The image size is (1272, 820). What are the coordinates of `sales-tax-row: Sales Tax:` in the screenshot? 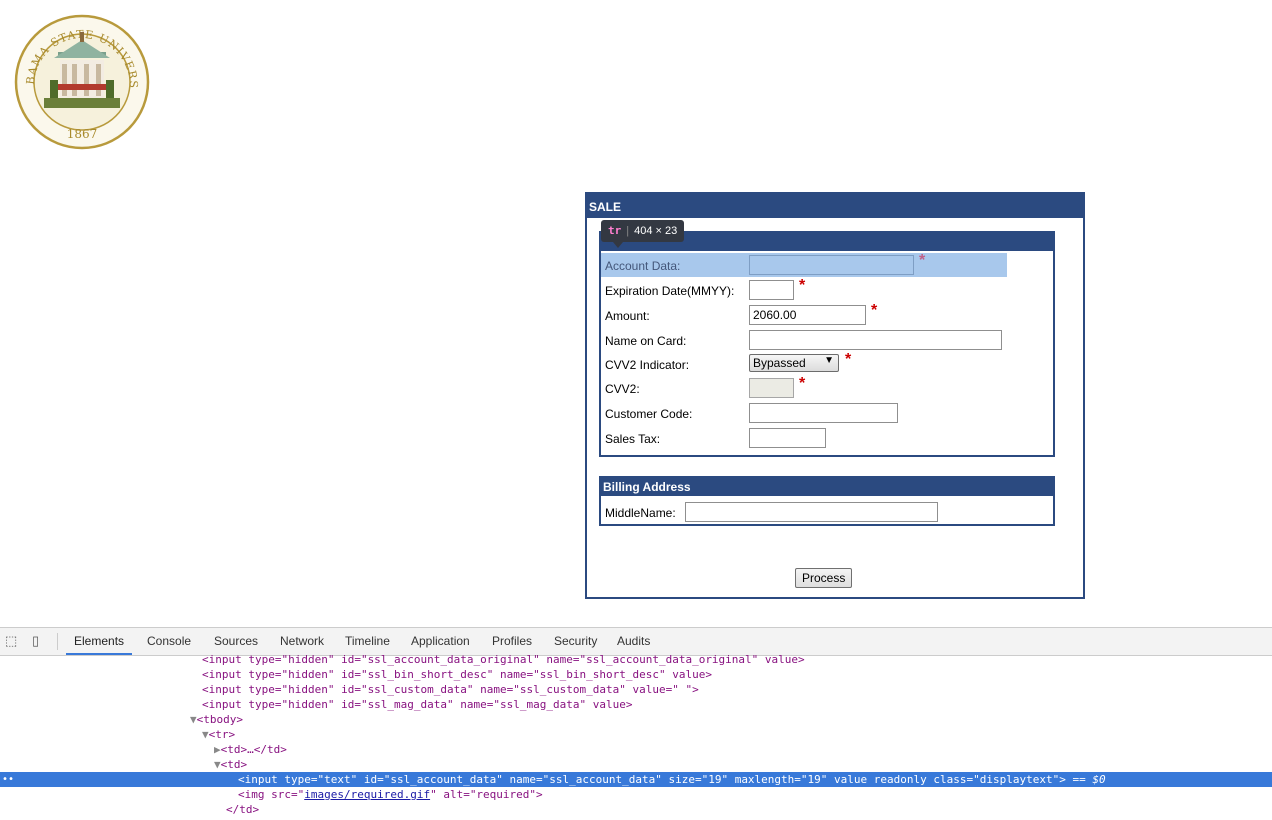 It's located at (804, 438).